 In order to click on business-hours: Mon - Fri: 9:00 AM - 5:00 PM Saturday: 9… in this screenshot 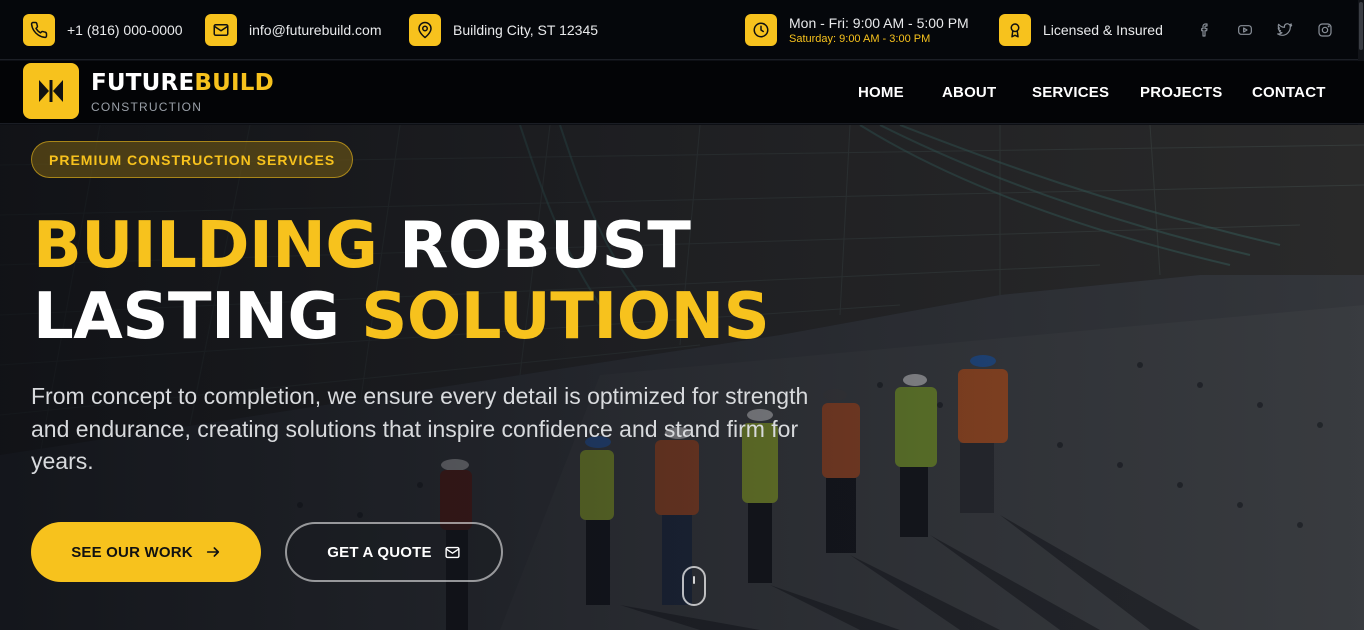, I will do `click(857, 30)`.